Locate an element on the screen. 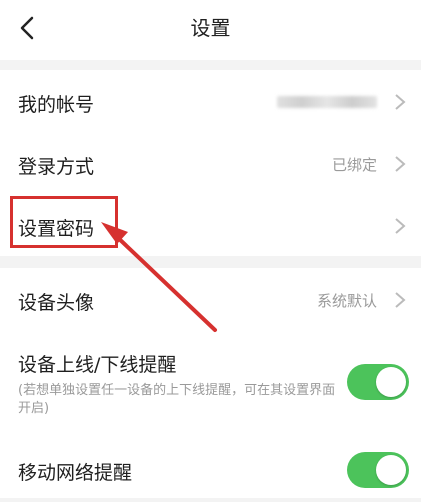  row-device-avatar: 设备头像 系统默认 is located at coordinates (210, 300).